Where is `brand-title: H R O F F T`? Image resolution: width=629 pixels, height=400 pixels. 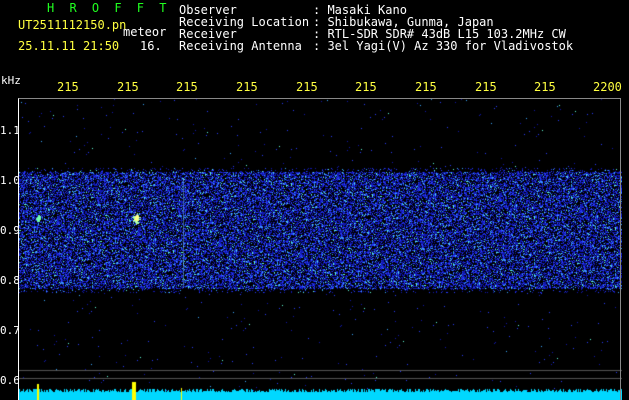
brand-title: H R O F F T is located at coordinates (109, 8).